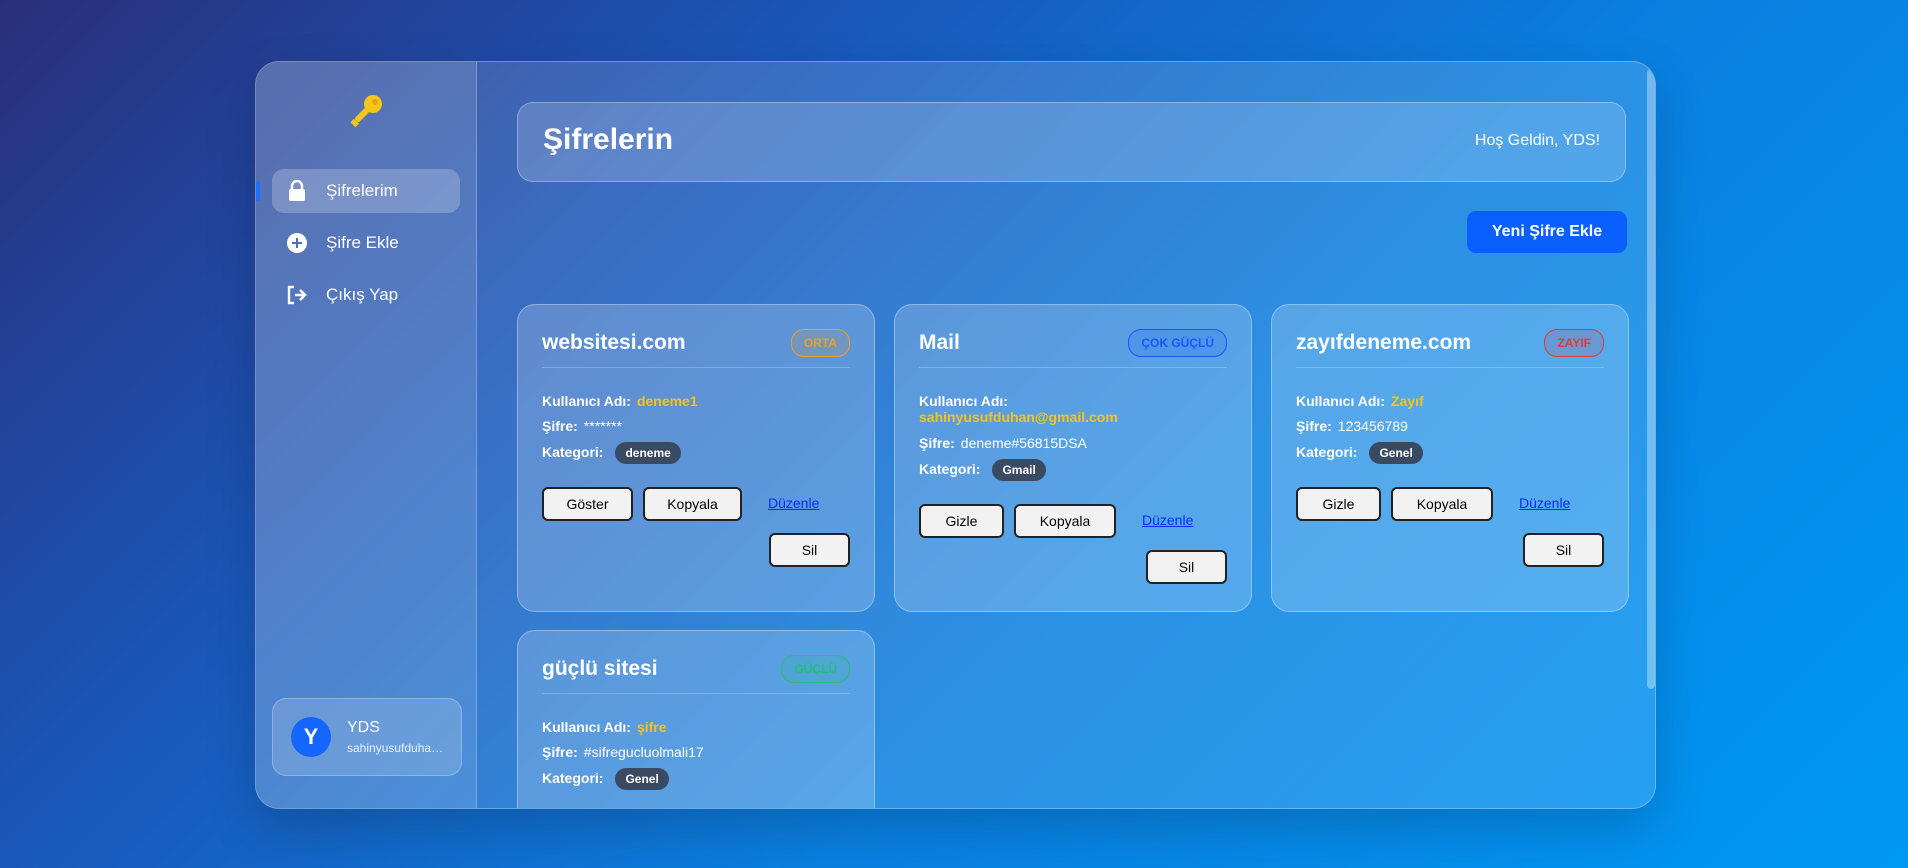  Describe the element at coordinates (1574, 343) in the screenshot. I see `strength-badge: ZAYIF` at that location.